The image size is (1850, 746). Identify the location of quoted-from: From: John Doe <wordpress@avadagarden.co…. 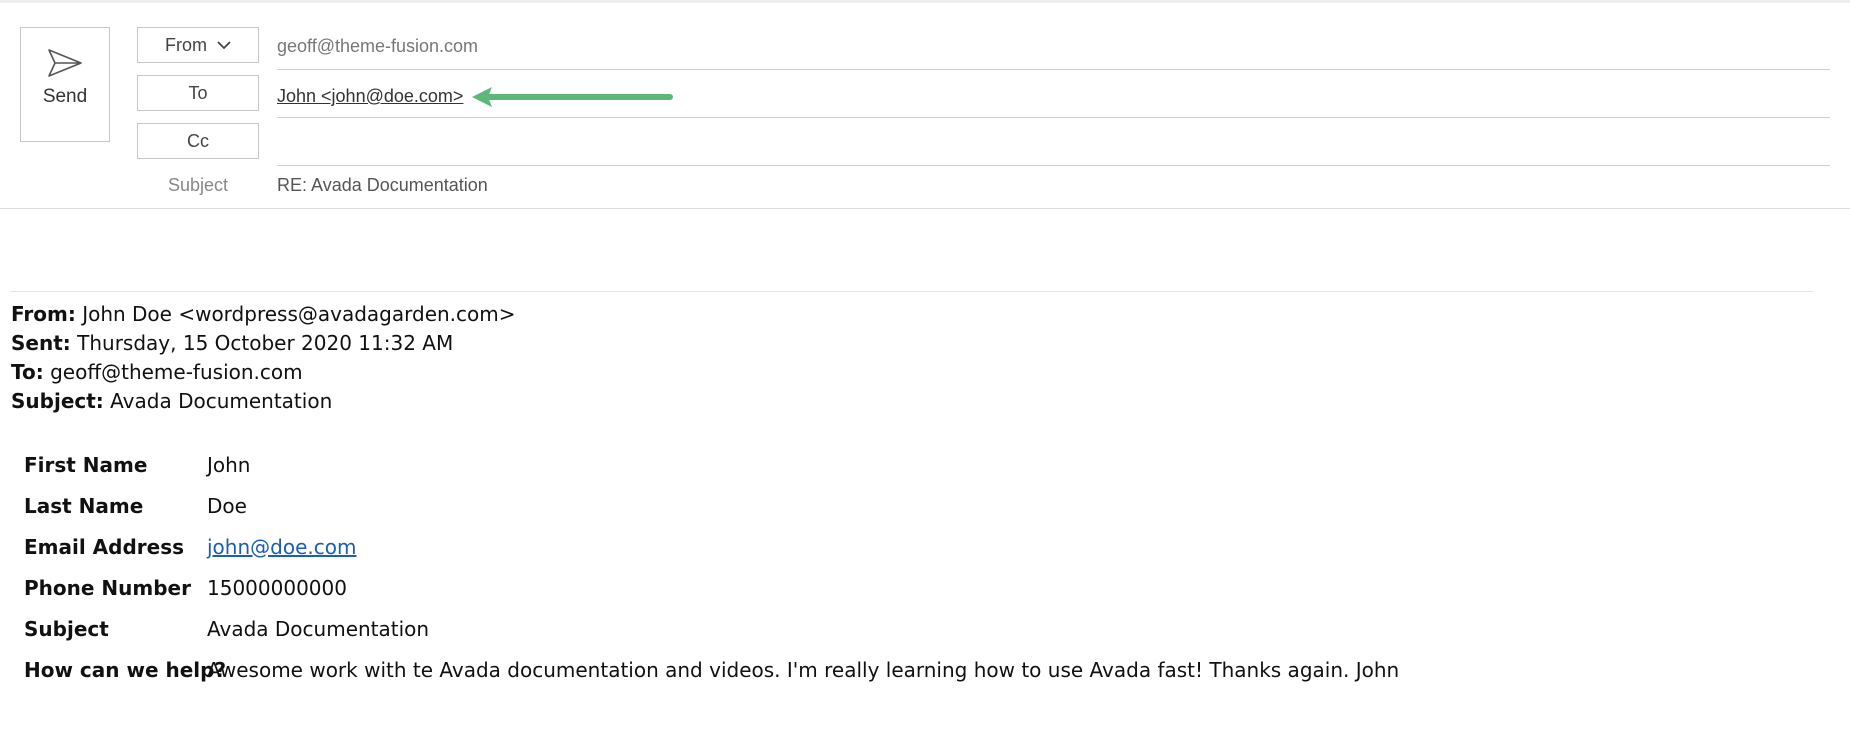
(263, 314).